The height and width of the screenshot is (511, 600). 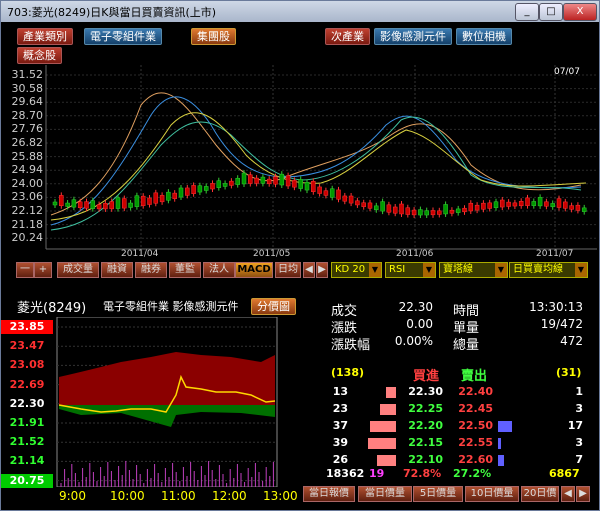 What do you see at coordinates (564, 473) in the screenshot?
I see `ask-total-volume: 6867` at bounding box center [564, 473].